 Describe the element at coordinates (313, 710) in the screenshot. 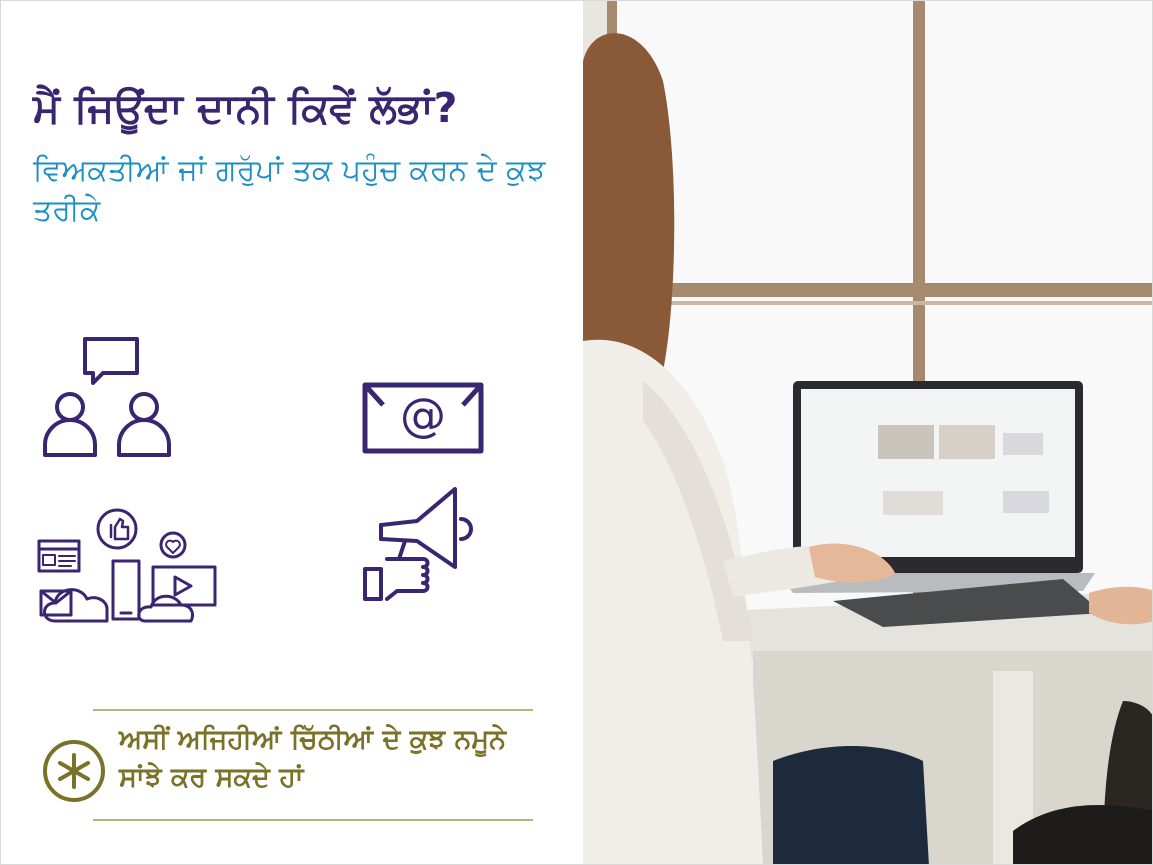

I see `divider-top` at that location.